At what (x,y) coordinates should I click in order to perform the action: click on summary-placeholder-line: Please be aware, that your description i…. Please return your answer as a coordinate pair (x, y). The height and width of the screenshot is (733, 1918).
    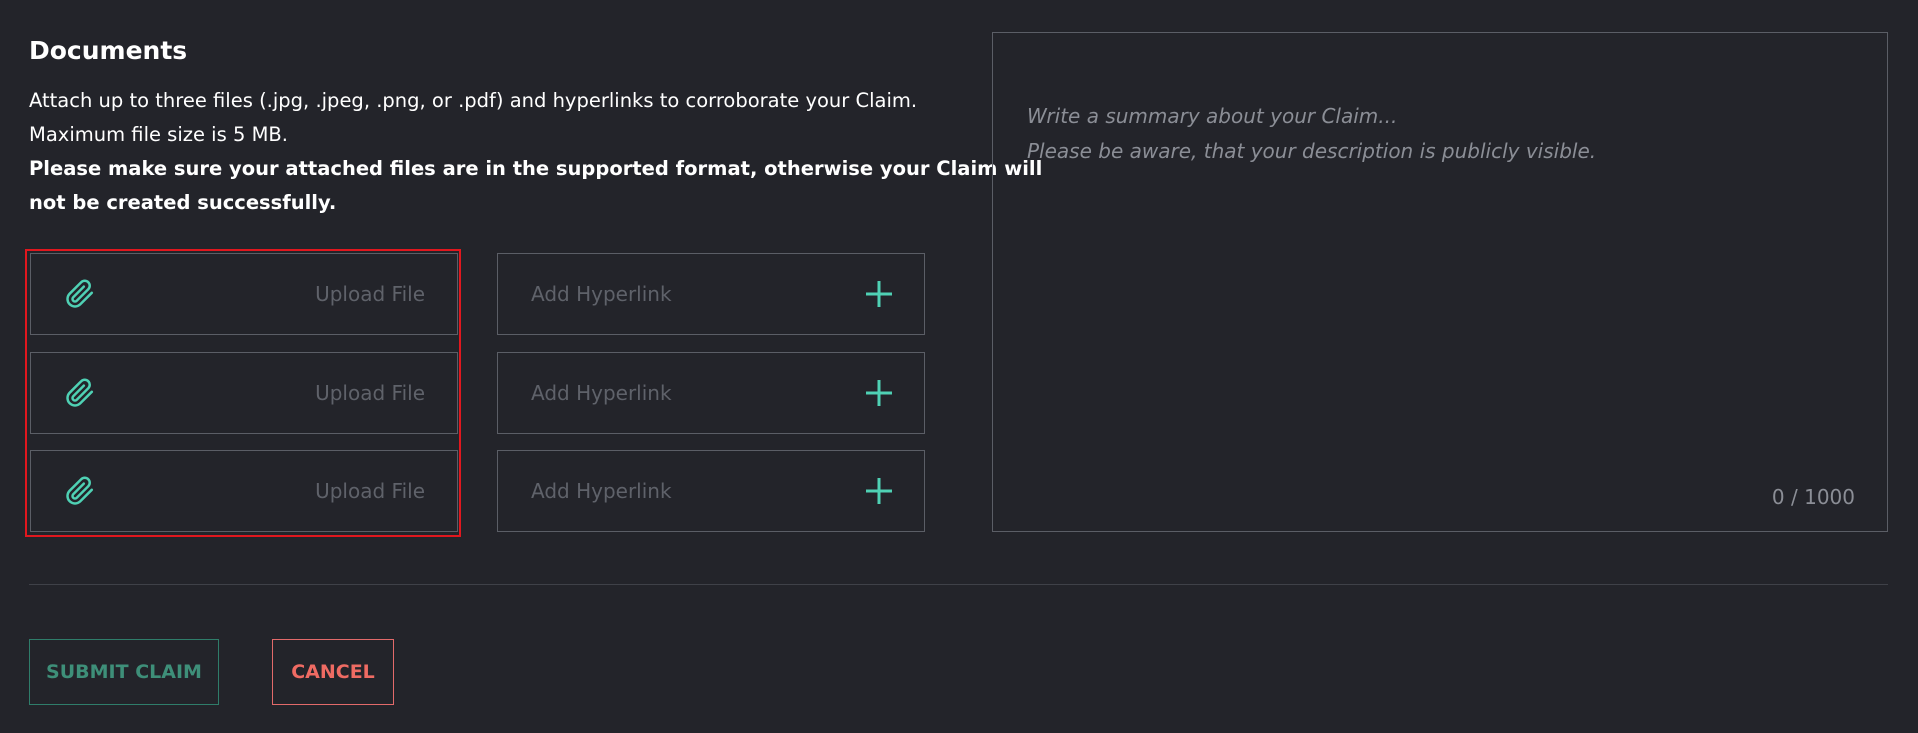
    Looking at the image, I should click on (1312, 151).